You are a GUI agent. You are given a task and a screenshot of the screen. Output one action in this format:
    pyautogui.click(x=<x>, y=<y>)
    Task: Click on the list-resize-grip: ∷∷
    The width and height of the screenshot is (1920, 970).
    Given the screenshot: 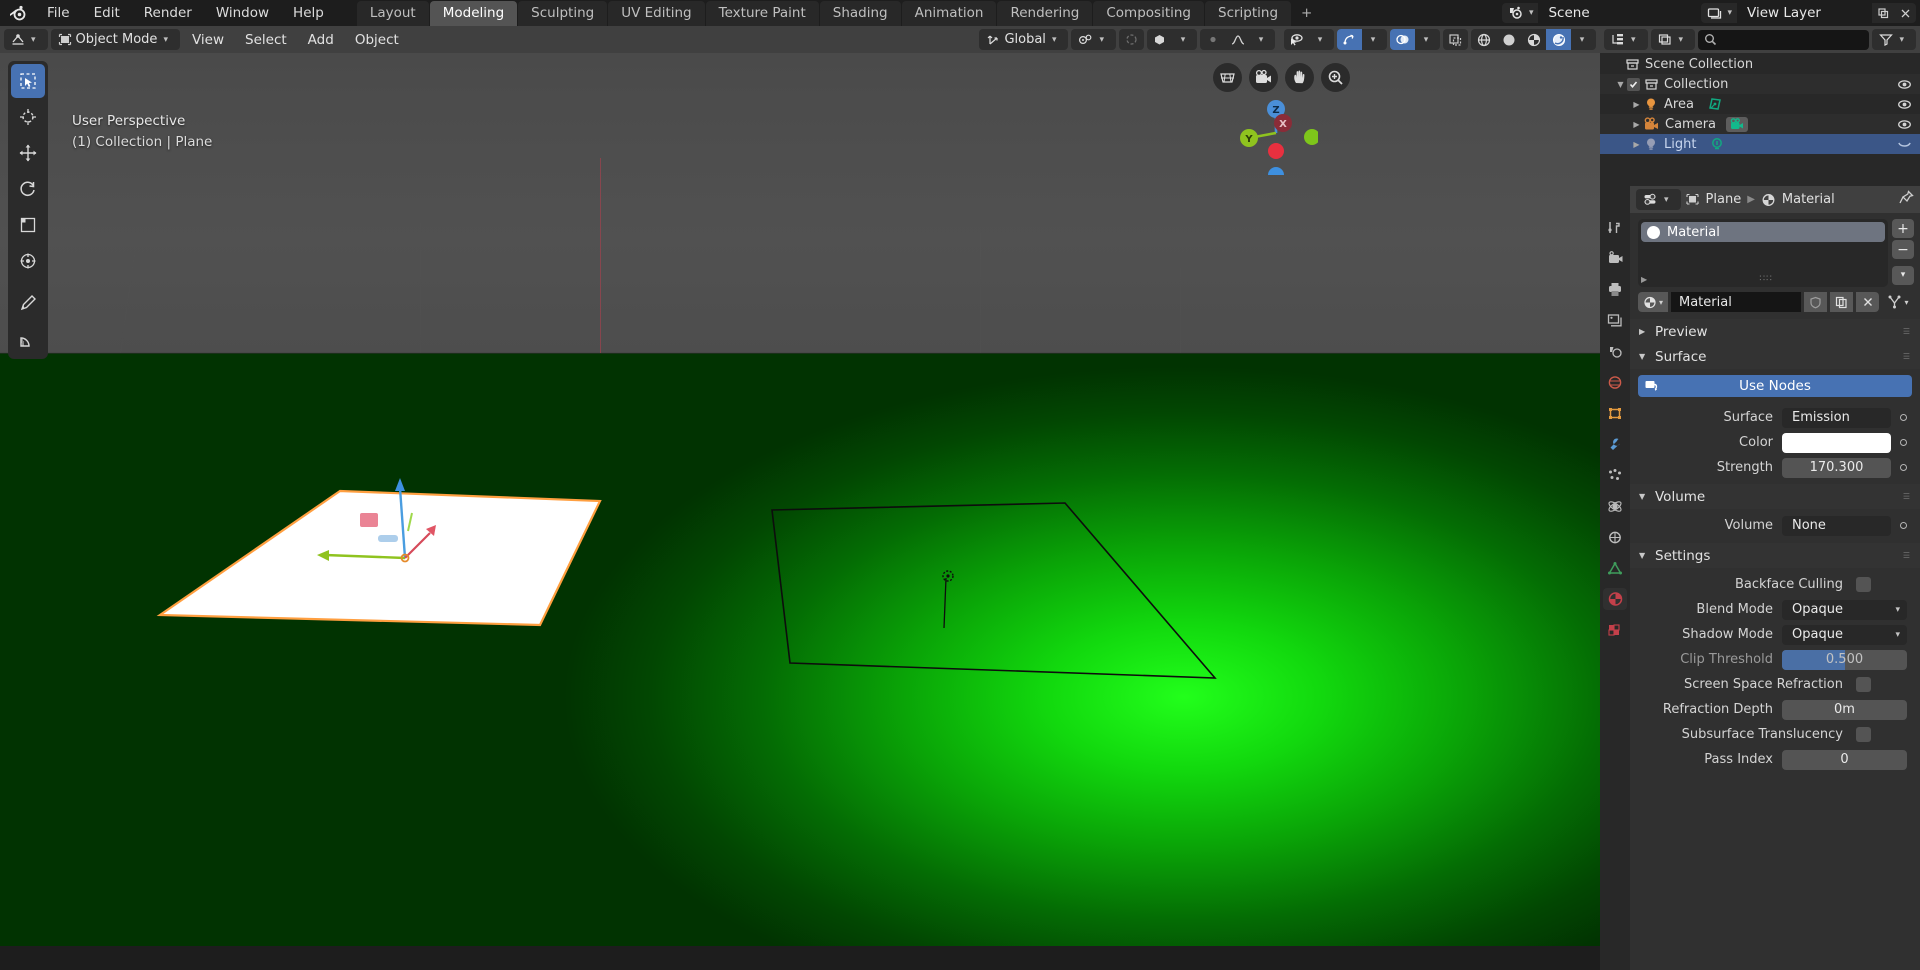 What is the action you would take?
    pyautogui.click(x=1765, y=279)
    